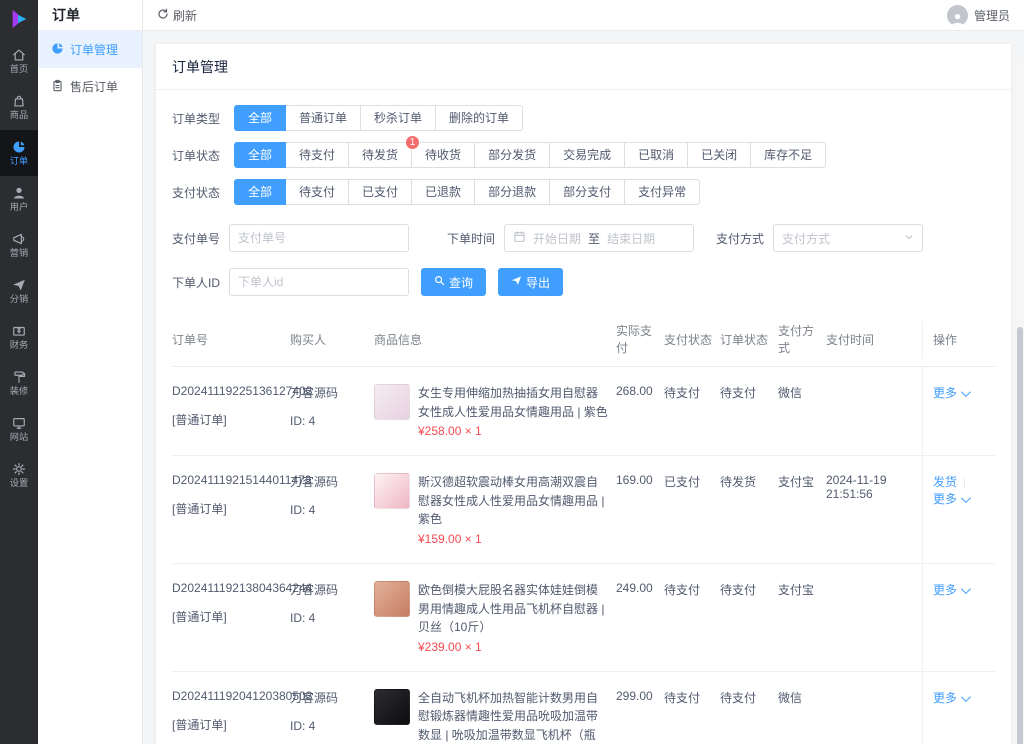  I want to click on scrollbar-thumb, so click(1020, 535).